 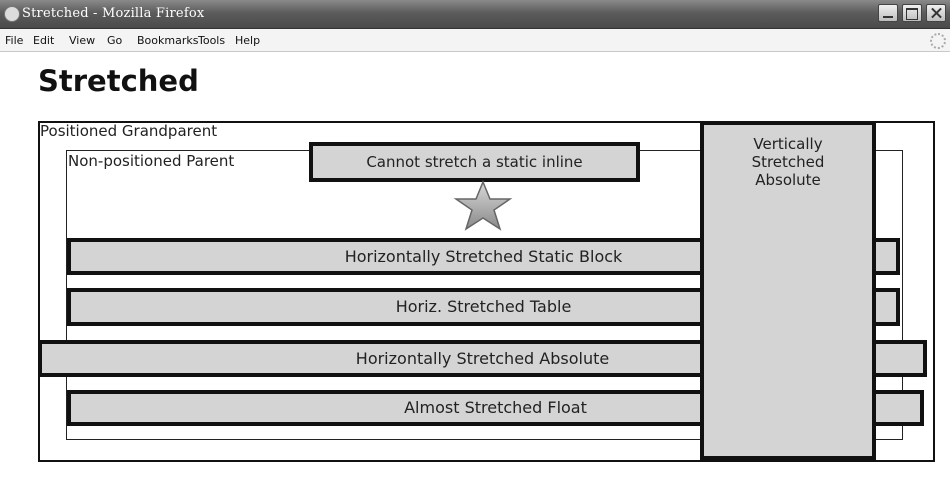 What do you see at coordinates (12, 14) in the screenshot?
I see `firefox-icon` at bounding box center [12, 14].